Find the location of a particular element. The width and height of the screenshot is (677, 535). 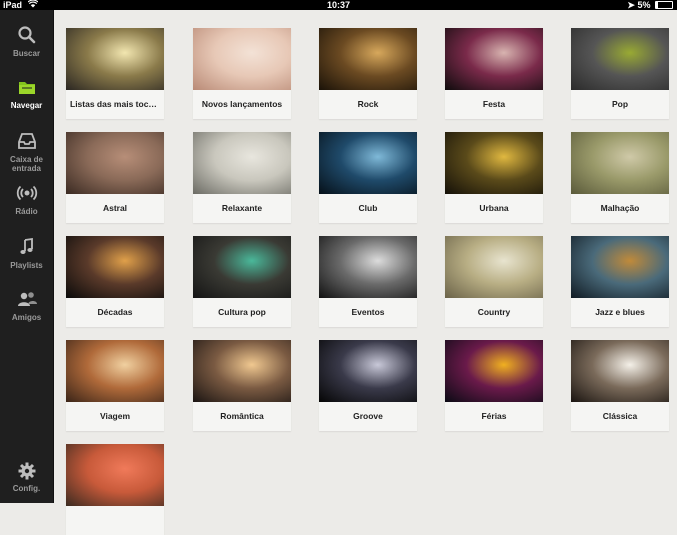

category-tile: Cultura pop is located at coordinates (242, 281).